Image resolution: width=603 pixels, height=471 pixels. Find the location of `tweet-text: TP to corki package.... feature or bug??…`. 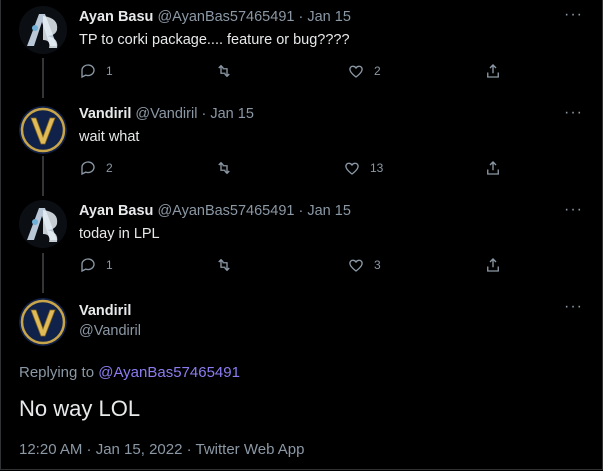

tweet-text: TP to corki package.... feature or bug??… is located at coordinates (214, 40).